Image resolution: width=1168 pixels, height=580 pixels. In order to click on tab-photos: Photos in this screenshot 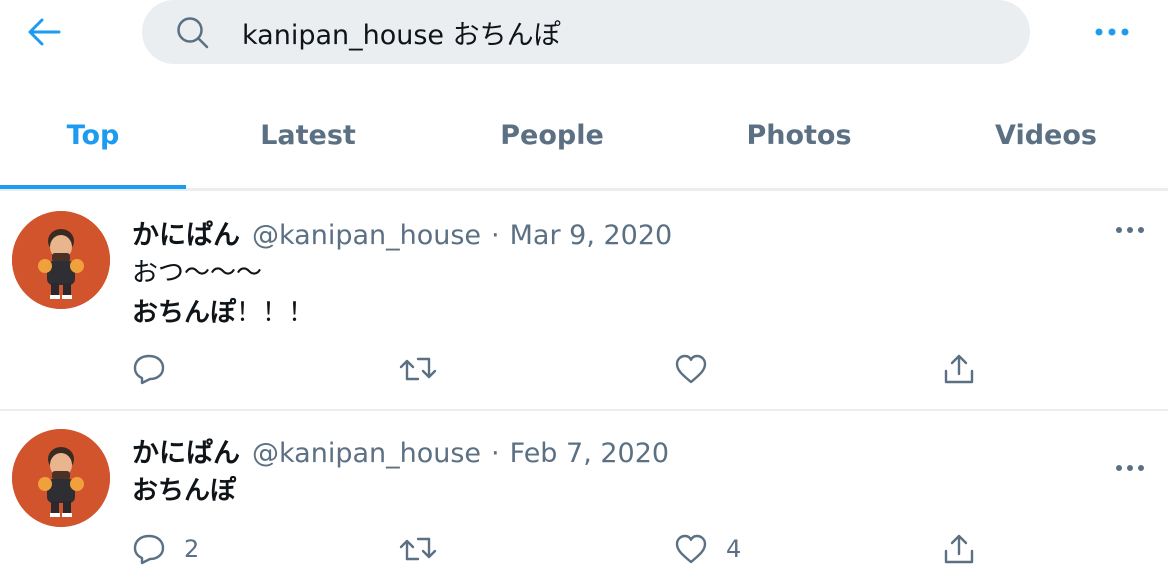, I will do `click(799, 135)`.